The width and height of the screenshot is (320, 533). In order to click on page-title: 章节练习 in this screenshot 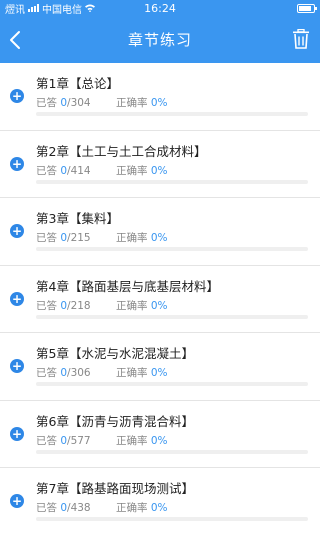, I will do `click(159, 40)`.